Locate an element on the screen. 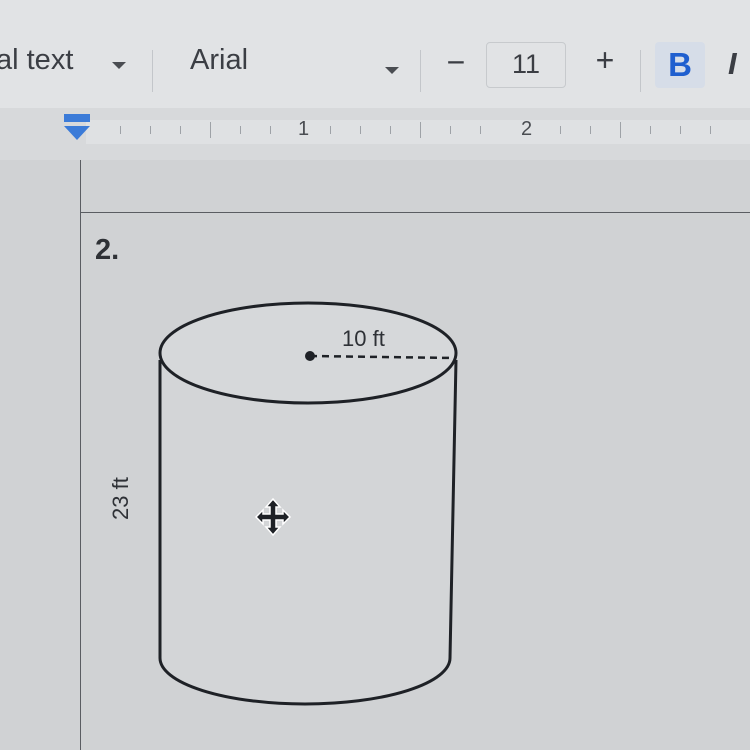  formatting-toolbar: al text Arial − 11 + B I is located at coordinates (375, 54).